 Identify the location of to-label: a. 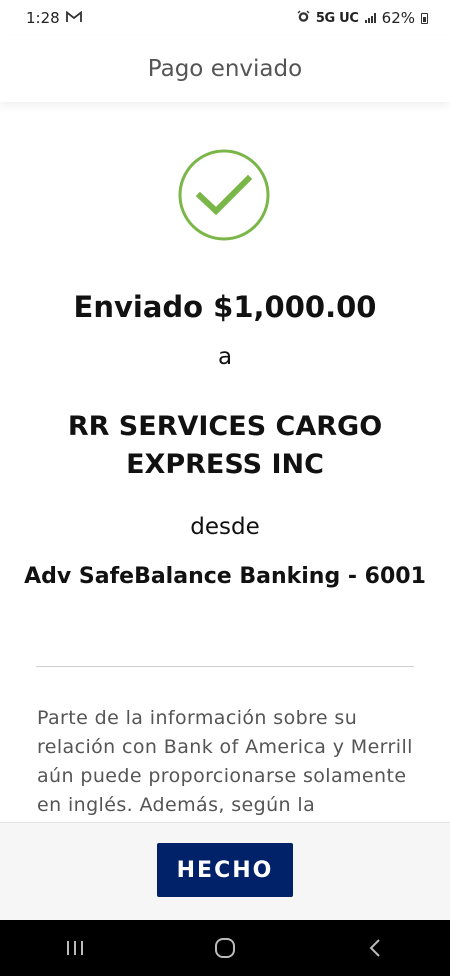
(225, 357).